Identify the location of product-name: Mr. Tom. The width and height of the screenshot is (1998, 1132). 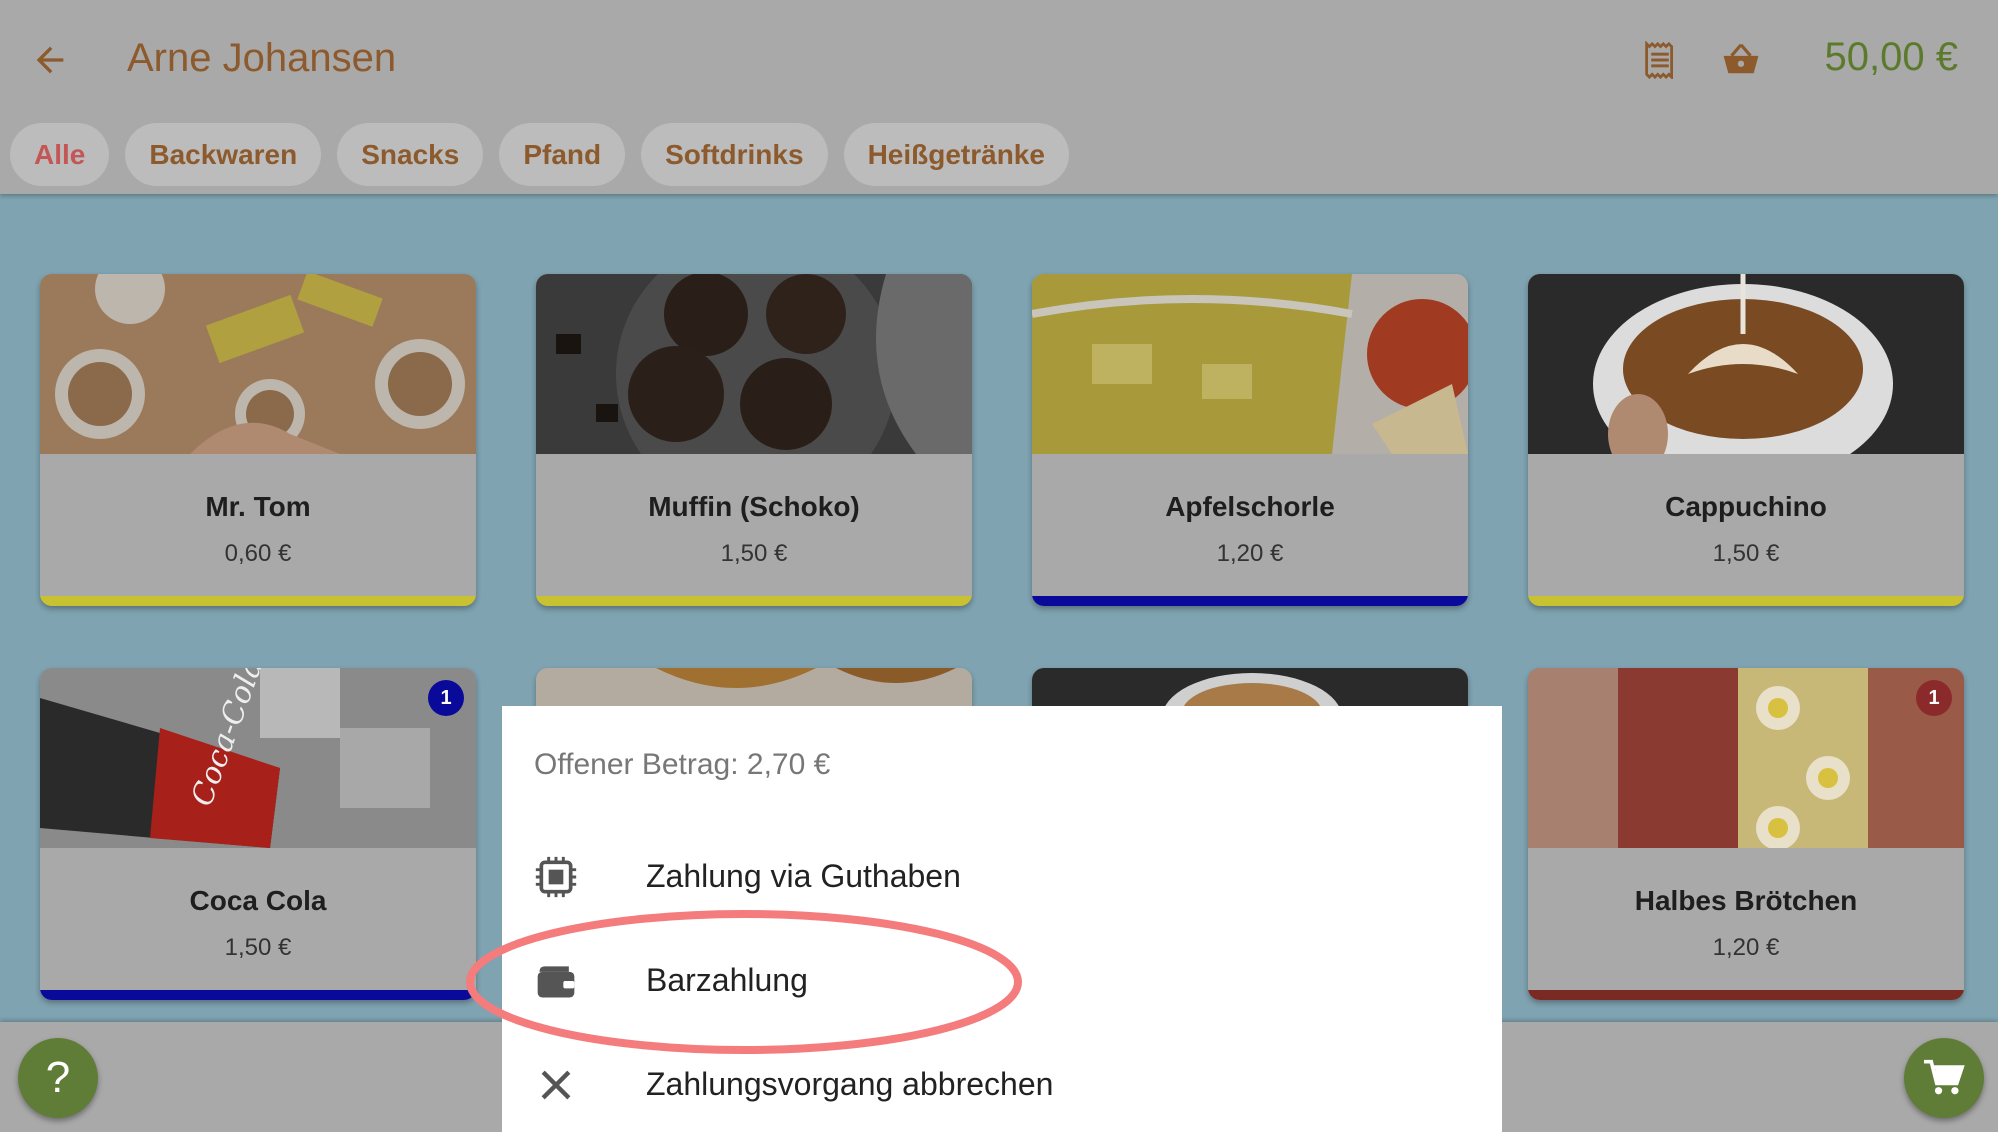
(258, 506).